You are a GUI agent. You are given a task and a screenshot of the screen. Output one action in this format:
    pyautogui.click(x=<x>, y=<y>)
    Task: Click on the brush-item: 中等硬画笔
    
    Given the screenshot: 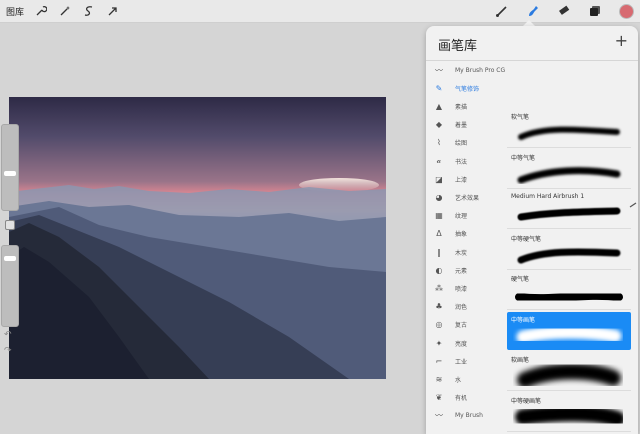 What is the action you would take?
    pyautogui.click(x=569, y=412)
    